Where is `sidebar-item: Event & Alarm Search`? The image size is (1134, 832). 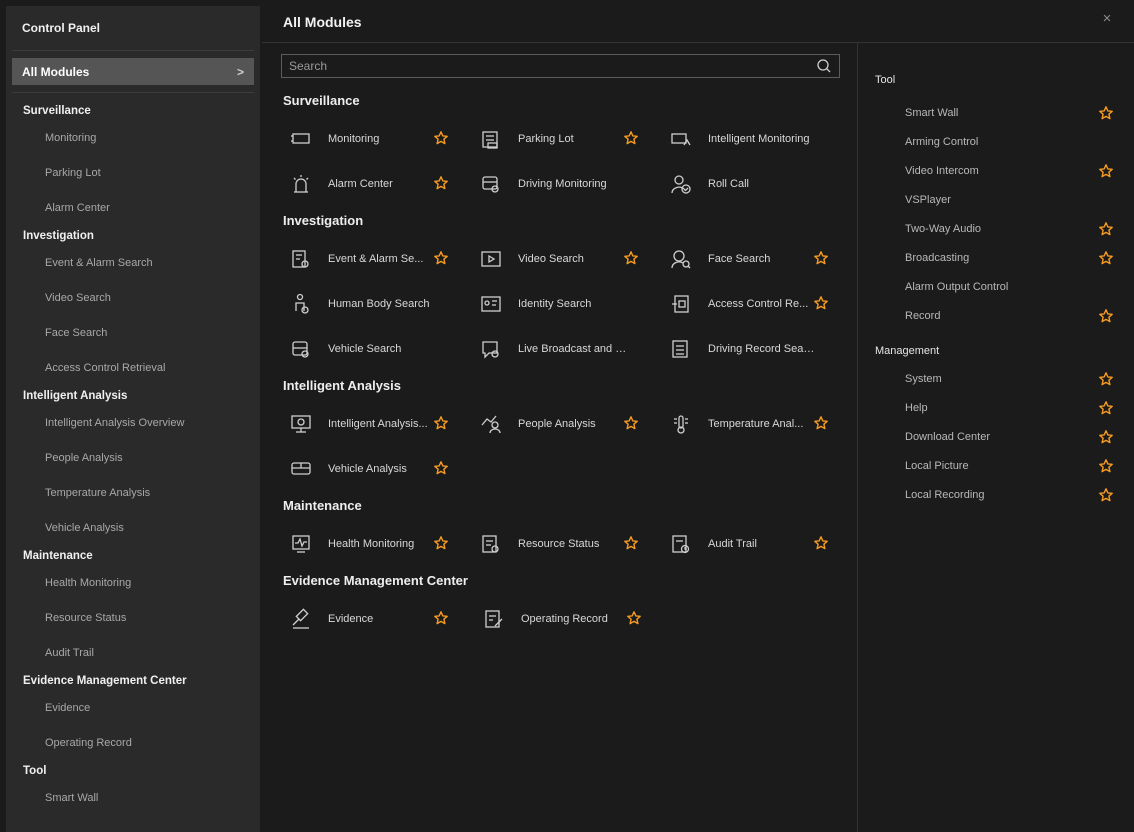 sidebar-item: Event & Alarm Search is located at coordinates (133, 263).